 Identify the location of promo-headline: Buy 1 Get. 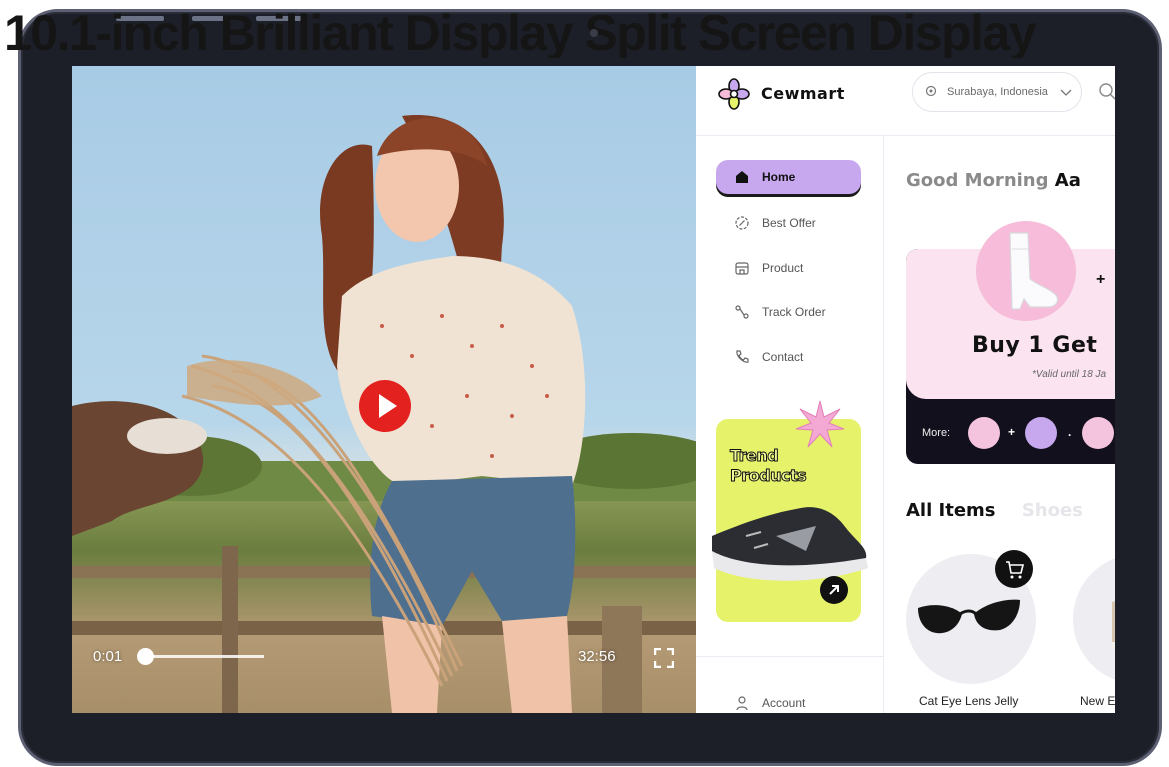
(1035, 345).